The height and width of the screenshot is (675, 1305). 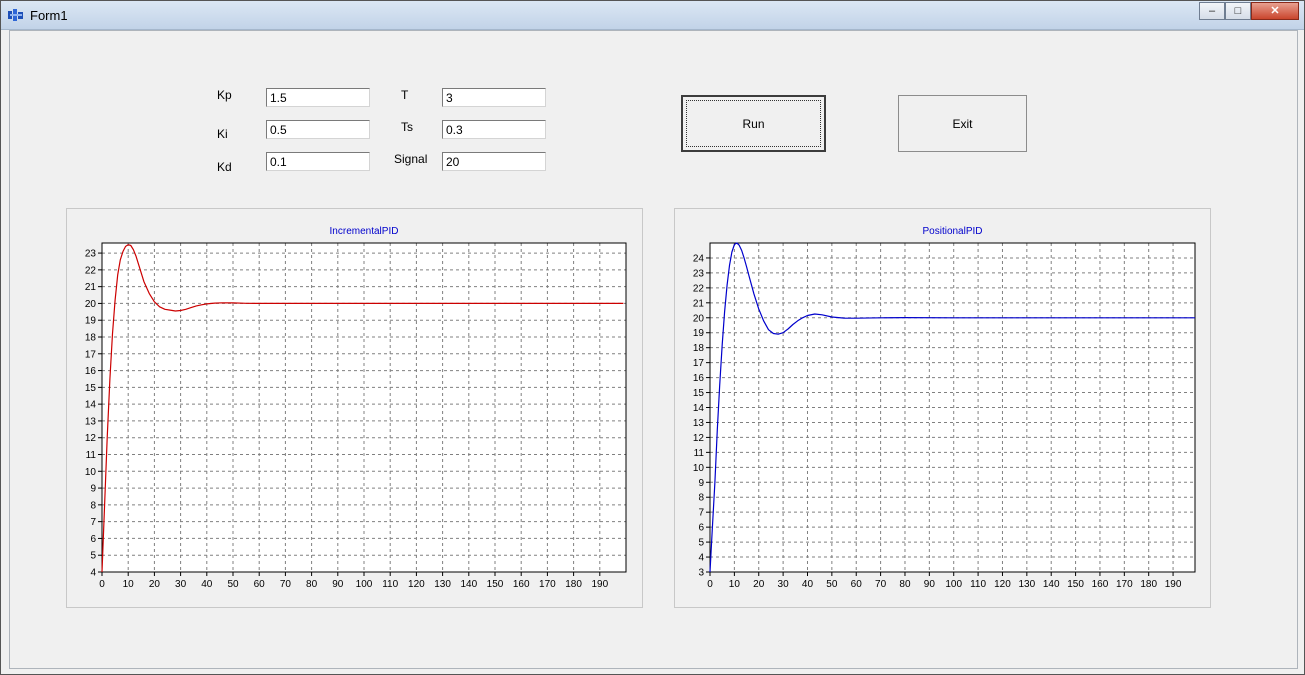 What do you see at coordinates (318, 97) in the screenshot?
I see `kp-input` at bounding box center [318, 97].